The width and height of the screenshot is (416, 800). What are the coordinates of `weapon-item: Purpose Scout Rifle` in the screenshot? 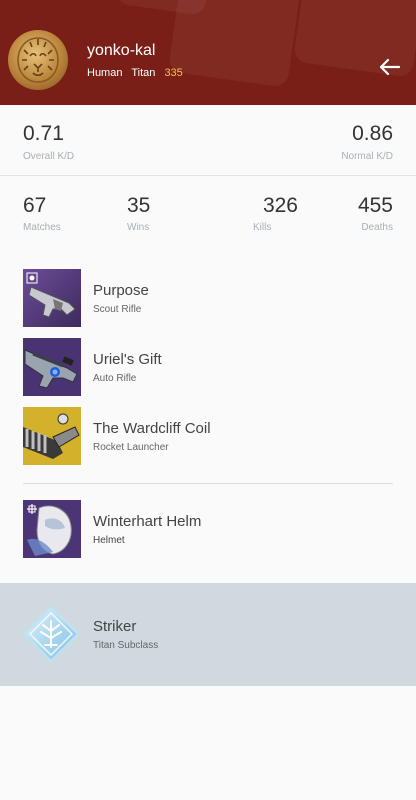 It's located at (208, 300).